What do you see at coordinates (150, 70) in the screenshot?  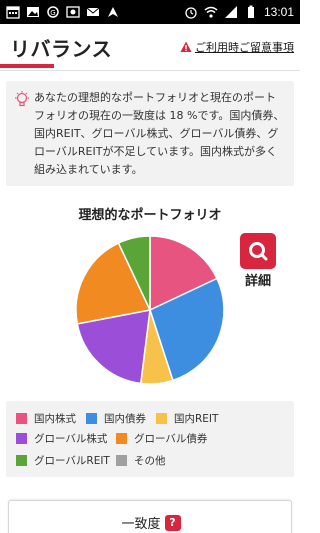 I see `header-divider` at bounding box center [150, 70].